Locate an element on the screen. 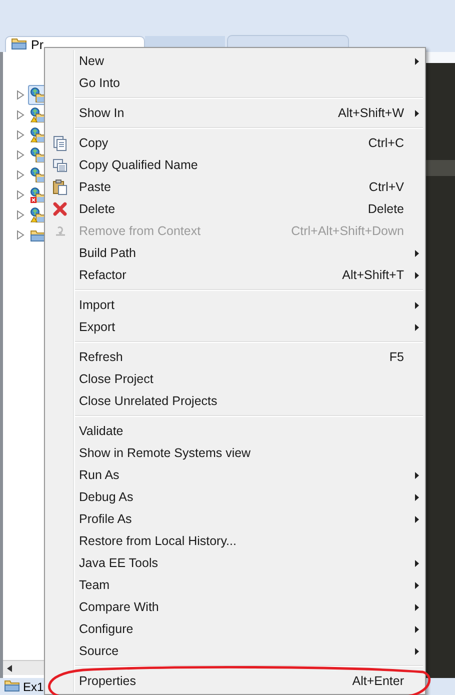 The width and height of the screenshot is (455, 695). shortcut-text: Ctrl+V is located at coordinates (386, 187).